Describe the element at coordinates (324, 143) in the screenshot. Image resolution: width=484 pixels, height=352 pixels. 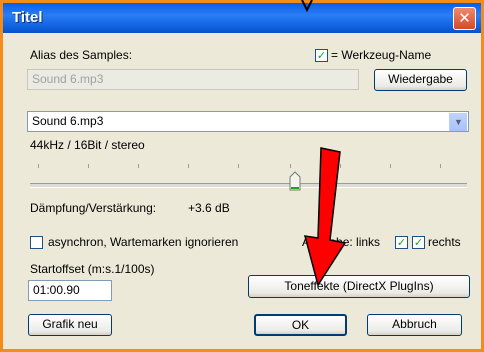
I see `annotation-overlay` at that location.